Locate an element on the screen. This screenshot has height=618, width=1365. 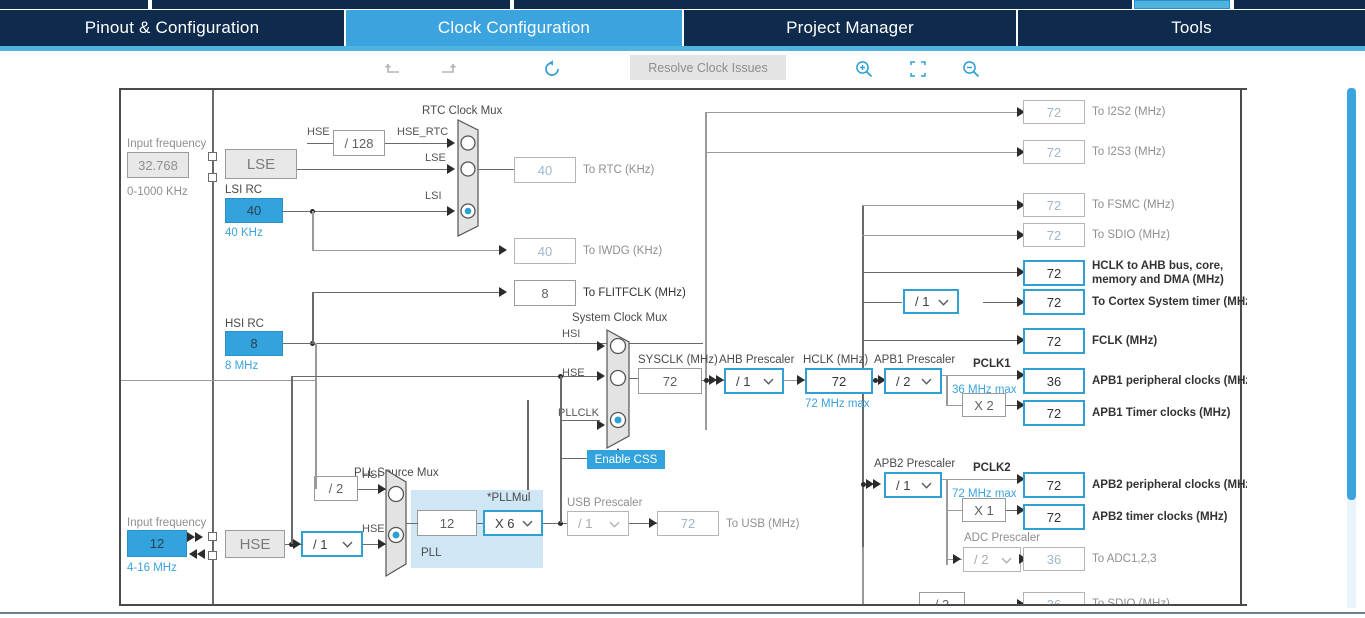
system-clock-mux-title: System Clock Mux is located at coordinates (620, 318).